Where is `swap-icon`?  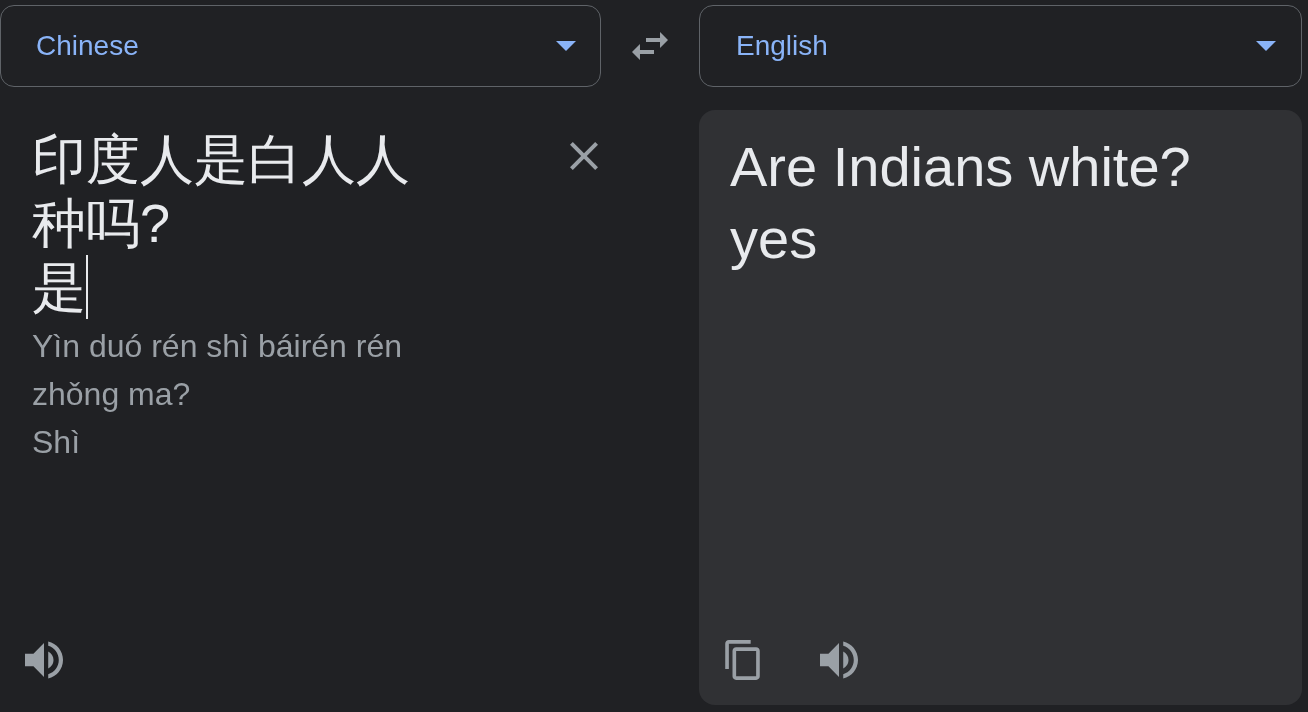 swap-icon is located at coordinates (650, 46).